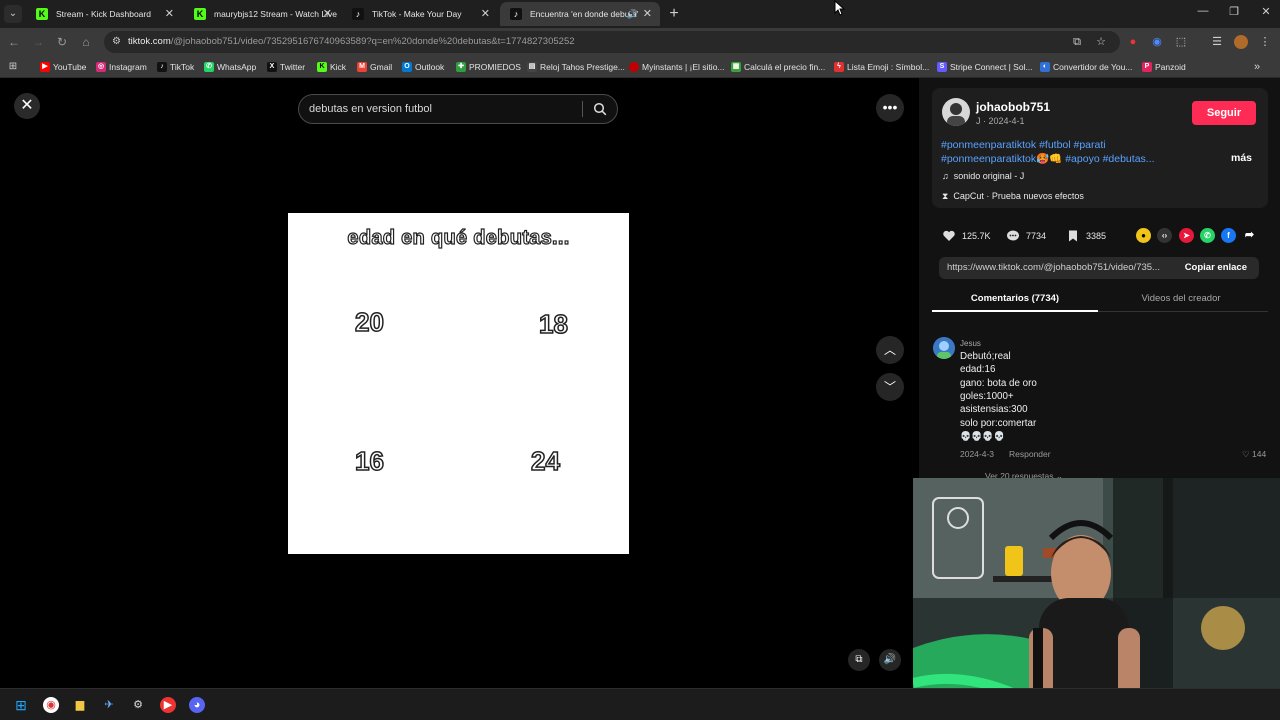 The height and width of the screenshot is (720, 1280). What do you see at coordinates (982, 436) in the screenshot?
I see `comment-text-line: 💀💀💀💀` at bounding box center [982, 436].